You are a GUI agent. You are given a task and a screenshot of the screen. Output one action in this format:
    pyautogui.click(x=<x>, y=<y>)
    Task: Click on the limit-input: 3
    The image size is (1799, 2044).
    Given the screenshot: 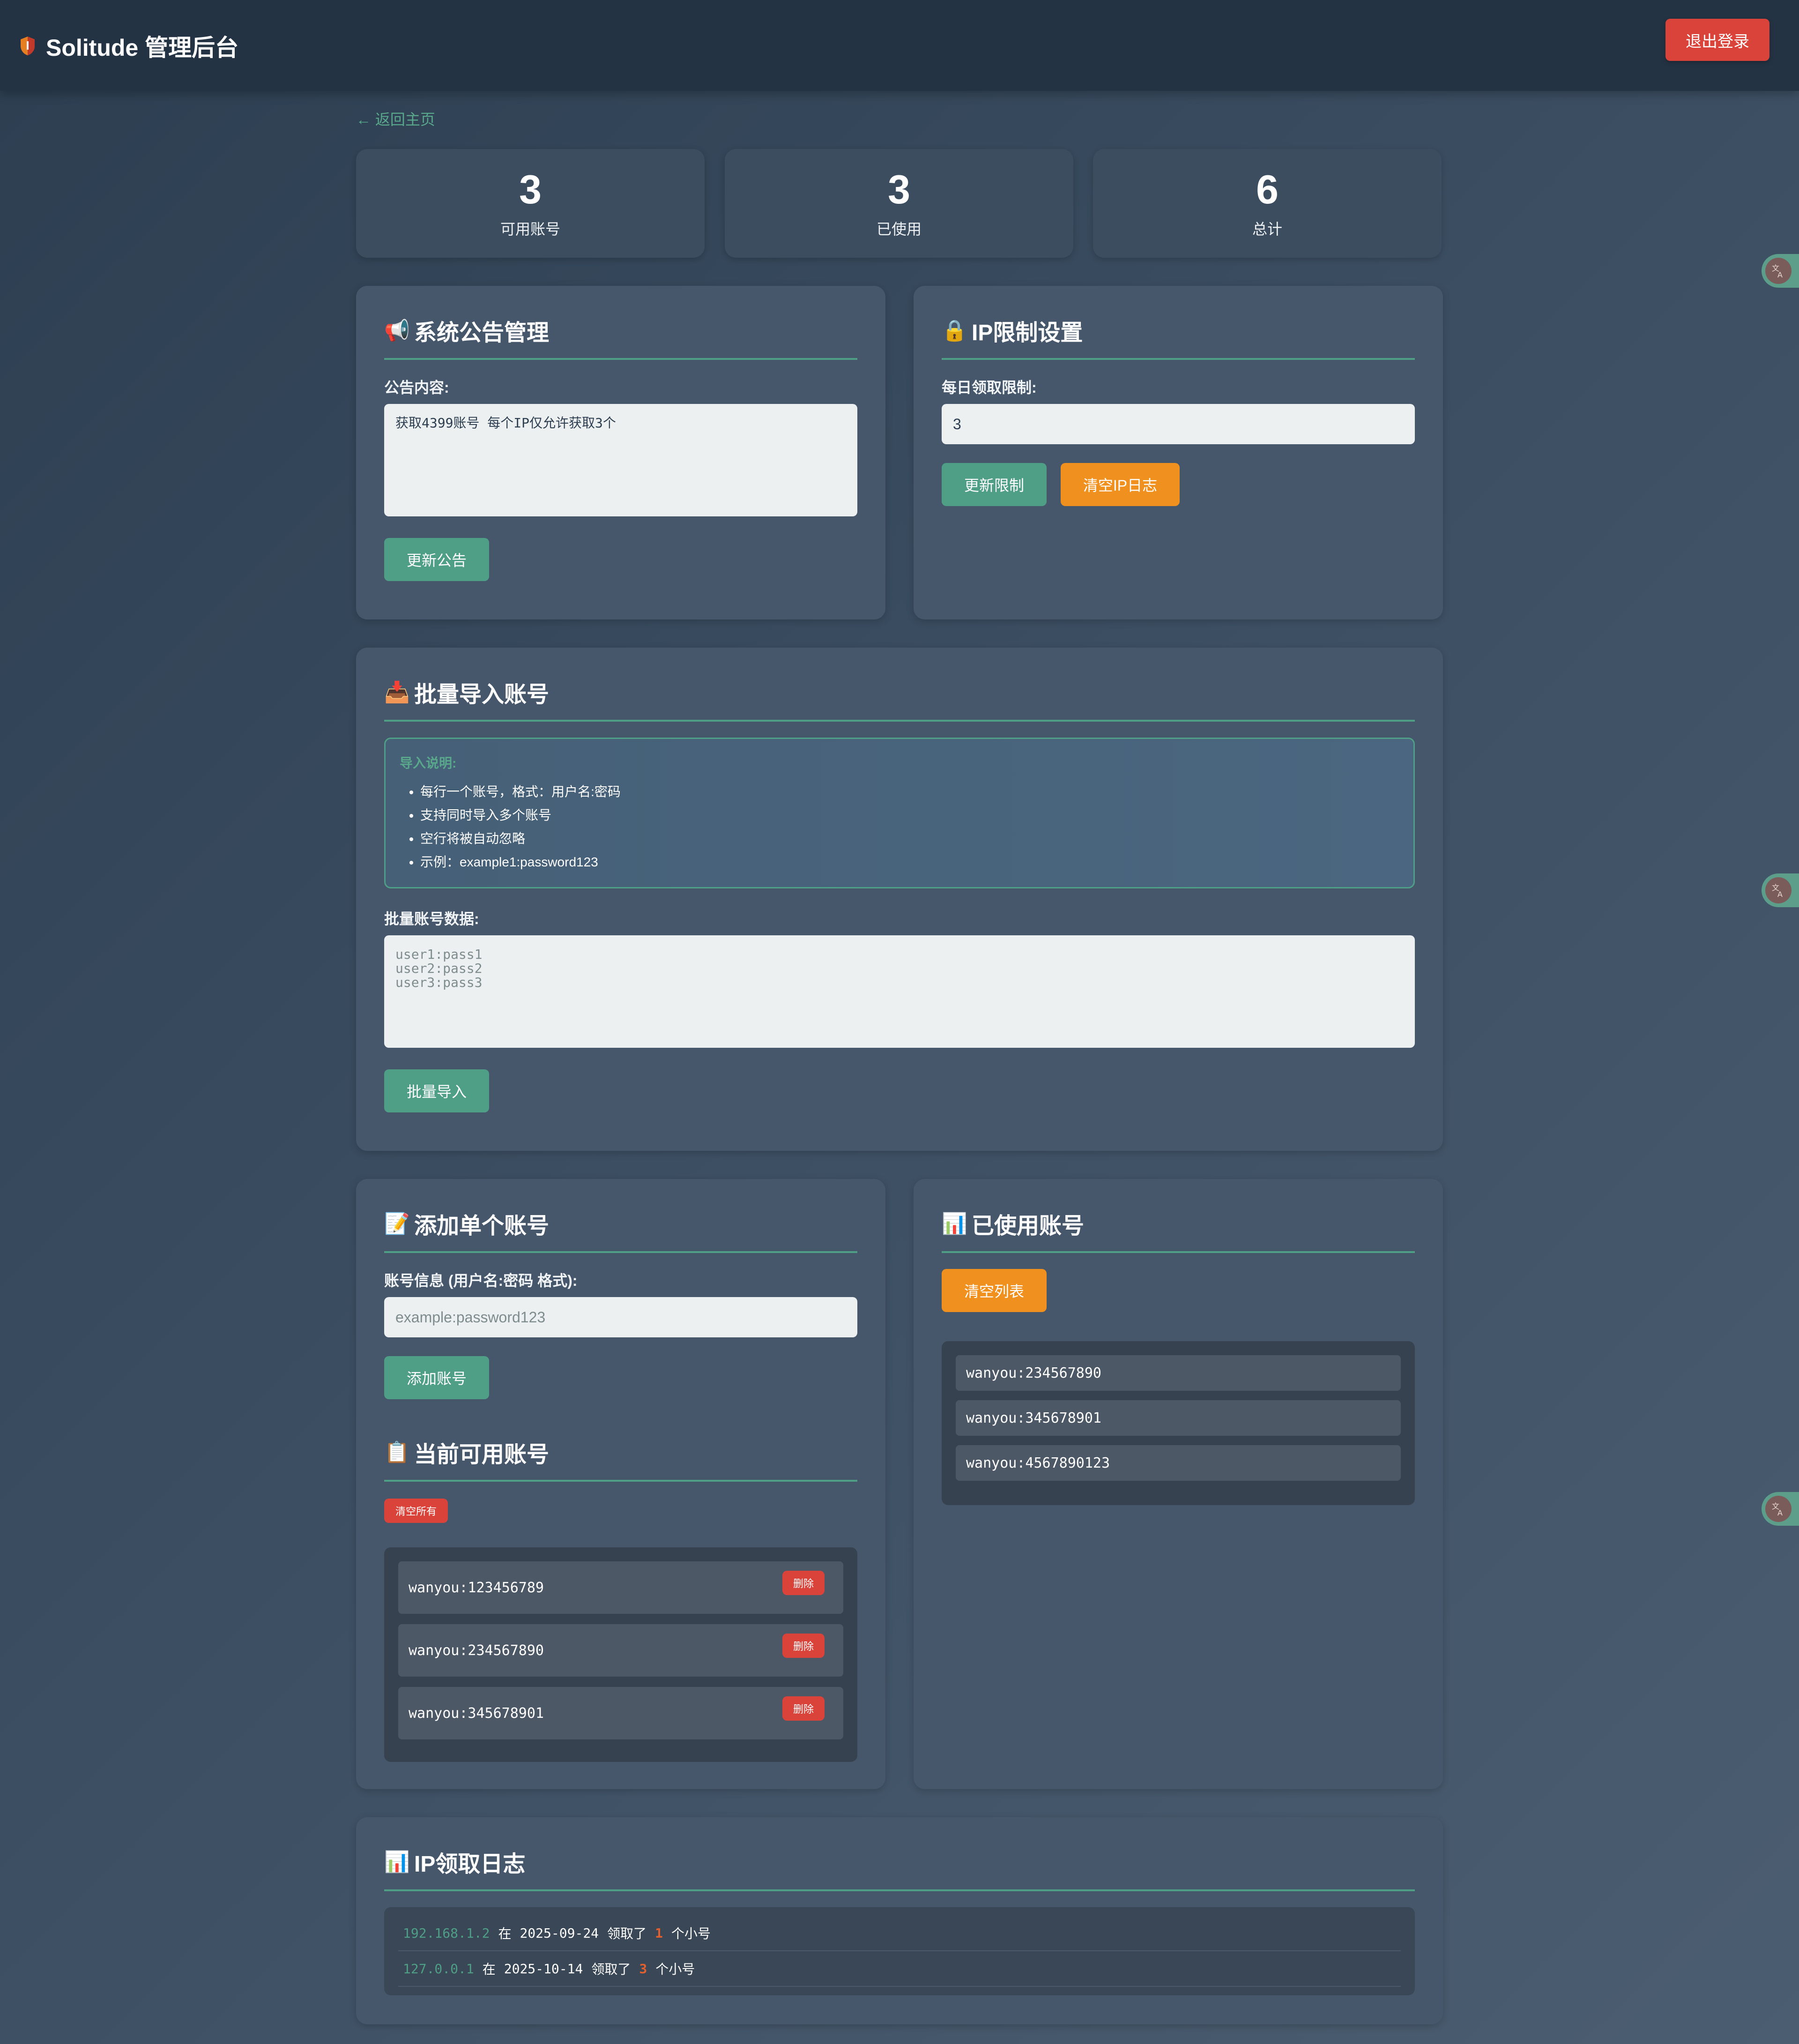 What is the action you would take?
    pyautogui.click(x=1178, y=424)
    